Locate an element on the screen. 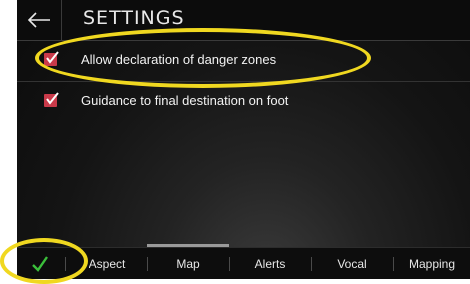  back-arrow-icon is located at coordinates (39, 20).